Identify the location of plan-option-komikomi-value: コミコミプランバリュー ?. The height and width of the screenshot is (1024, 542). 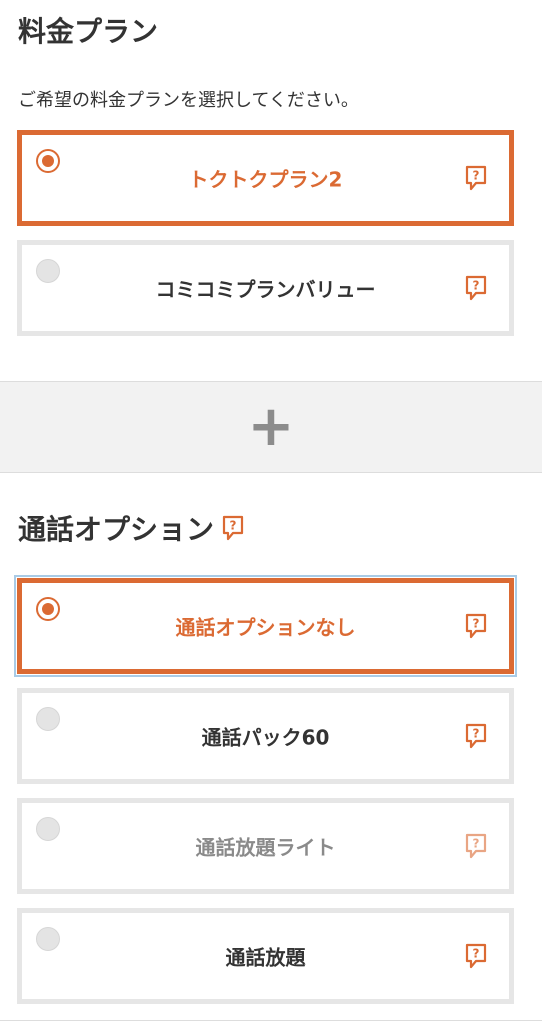
(265, 288).